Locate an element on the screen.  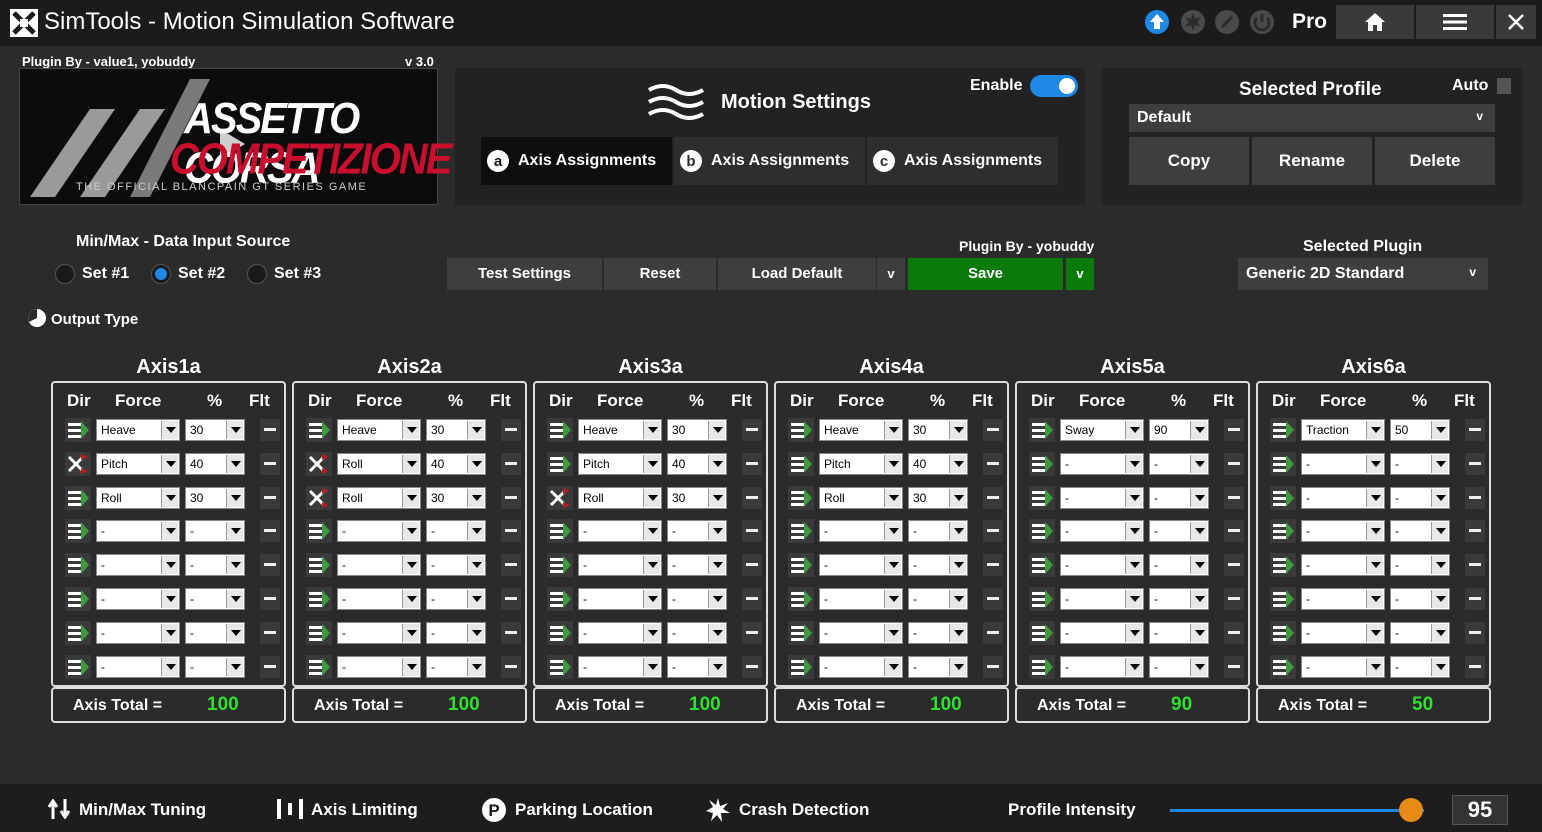
intensity-slider-track is located at coordinates (1297, 810).